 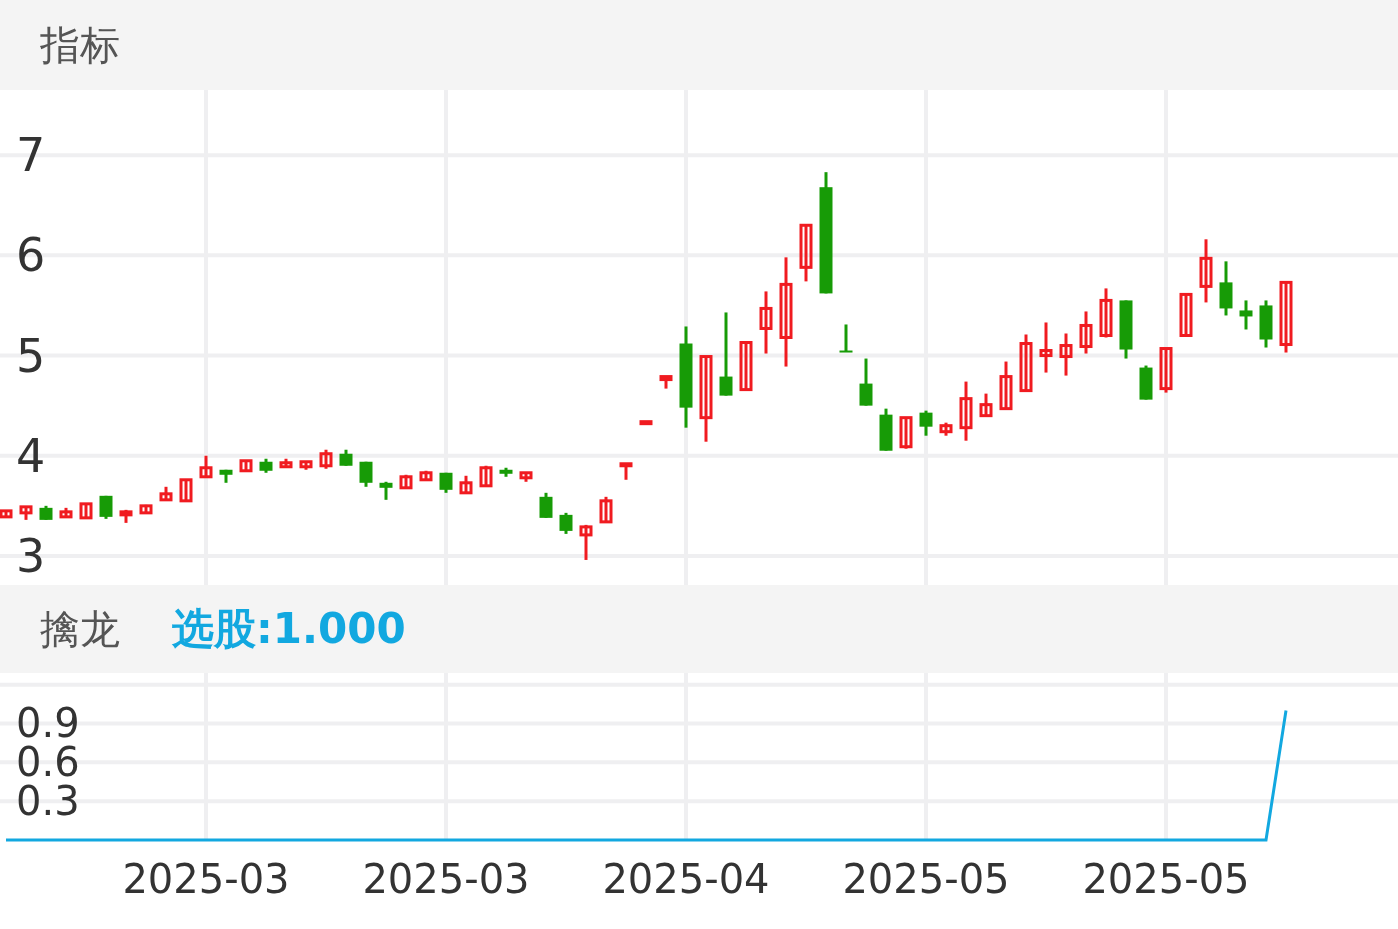 I want to click on axis-label: 5, so click(x=31, y=355).